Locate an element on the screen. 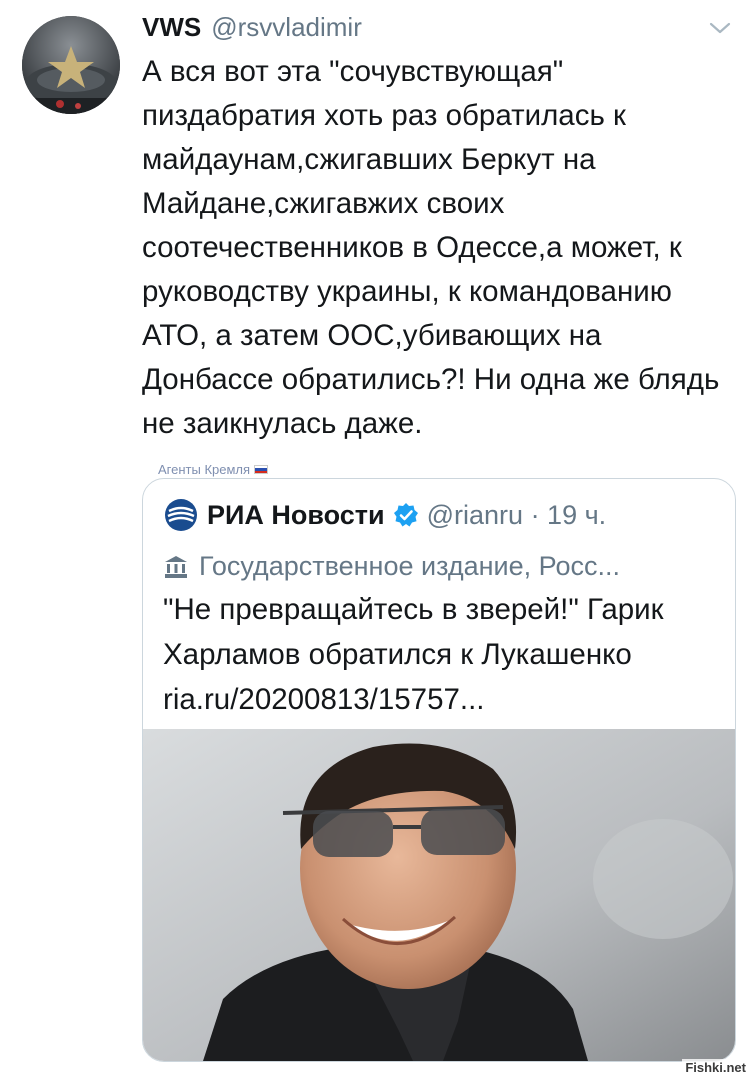  agents-badge: Агенты Кремля is located at coordinates (213, 469).